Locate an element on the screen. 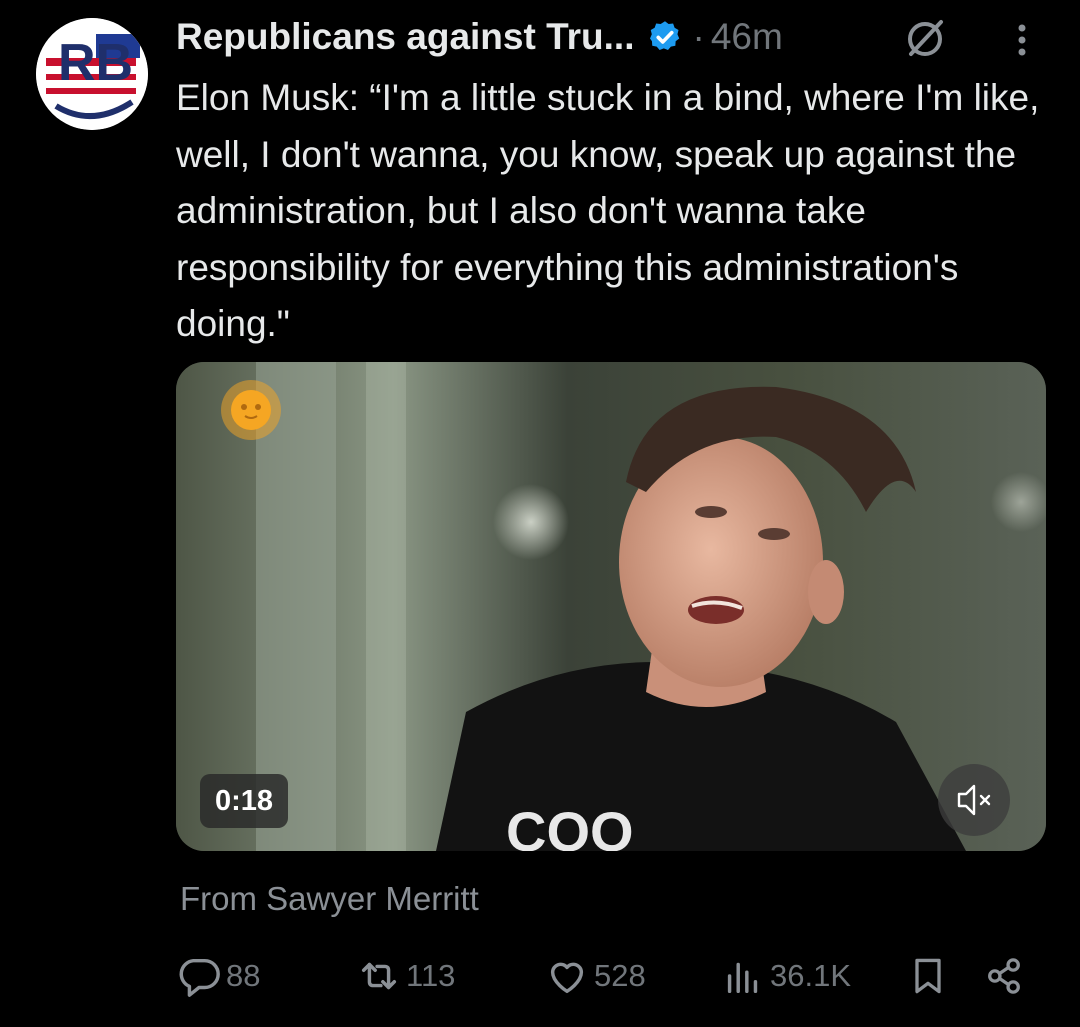 This screenshot has height=1027, width=1080. reply-button: 88 is located at coordinates (218, 976).